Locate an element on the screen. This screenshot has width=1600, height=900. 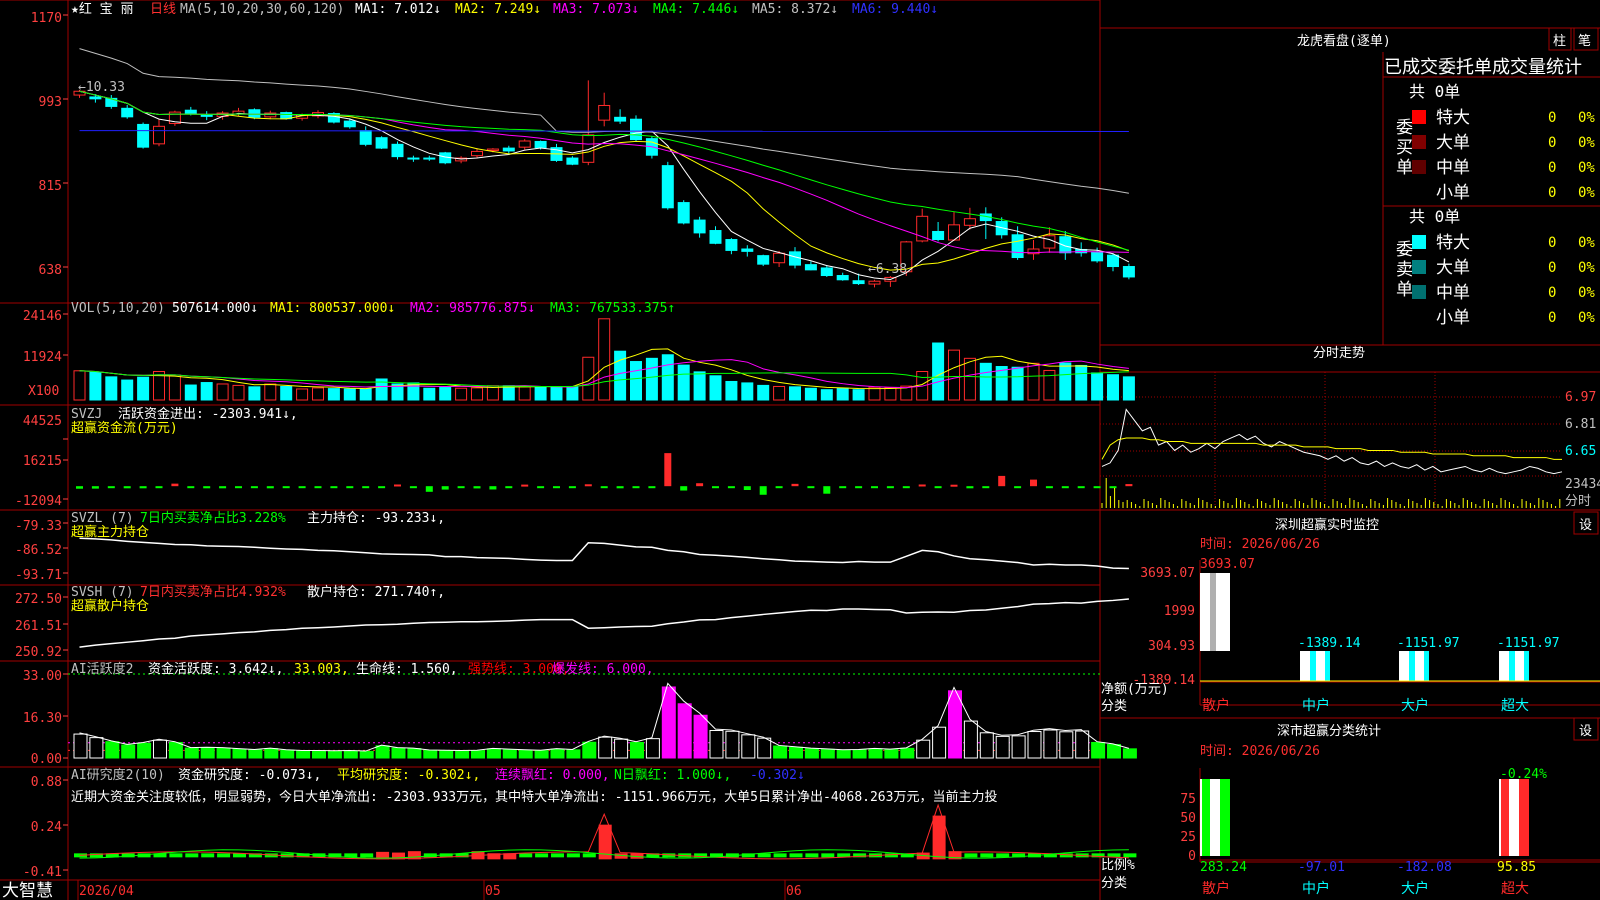
lhb-sell-row-pct: 0% is located at coordinates (1586, 293).